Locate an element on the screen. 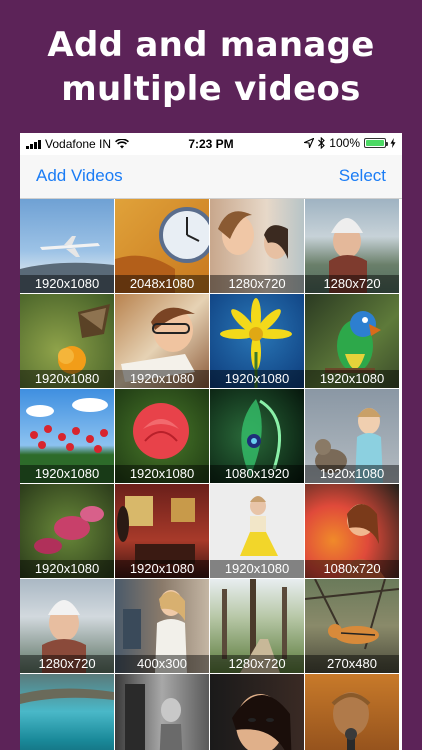 Image resolution: width=422 pixels, height=750 pixels. status-bar: Vodafone IN 7:23 PM 100% is located at coordinates (211, 144).